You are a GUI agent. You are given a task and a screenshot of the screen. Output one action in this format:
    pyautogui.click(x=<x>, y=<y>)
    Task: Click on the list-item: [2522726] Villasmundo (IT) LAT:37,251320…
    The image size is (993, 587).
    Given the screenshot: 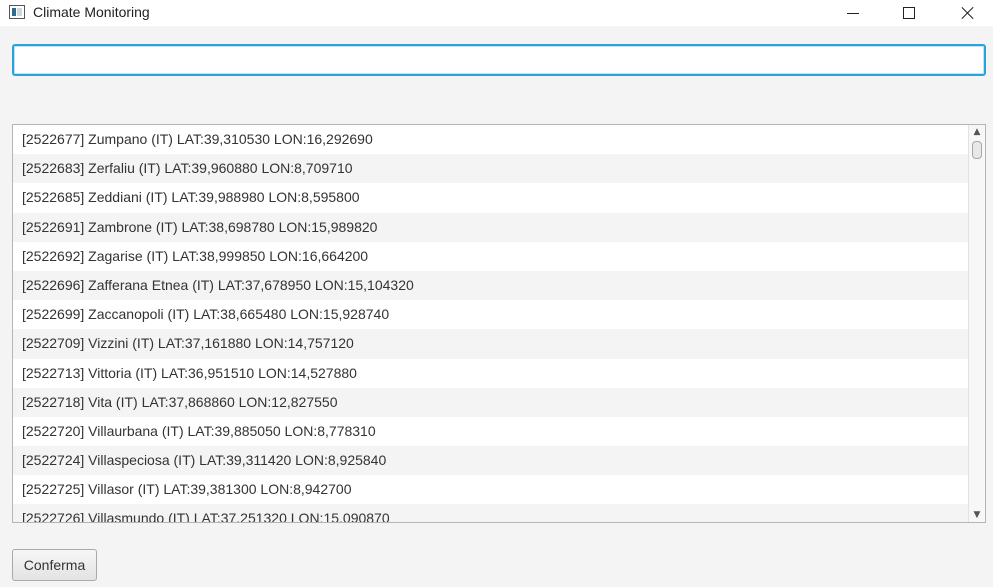 What is the action you would take?
    pyautogui.click(x=491, y=513)
    